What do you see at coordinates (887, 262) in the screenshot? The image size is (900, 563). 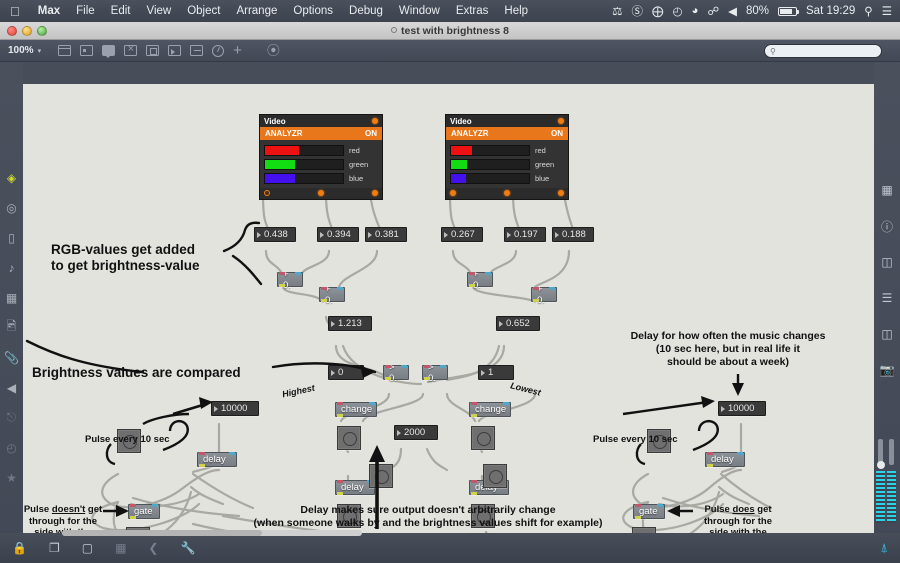 I see `columns-icon: ◫` at bounding box center [887, 262].